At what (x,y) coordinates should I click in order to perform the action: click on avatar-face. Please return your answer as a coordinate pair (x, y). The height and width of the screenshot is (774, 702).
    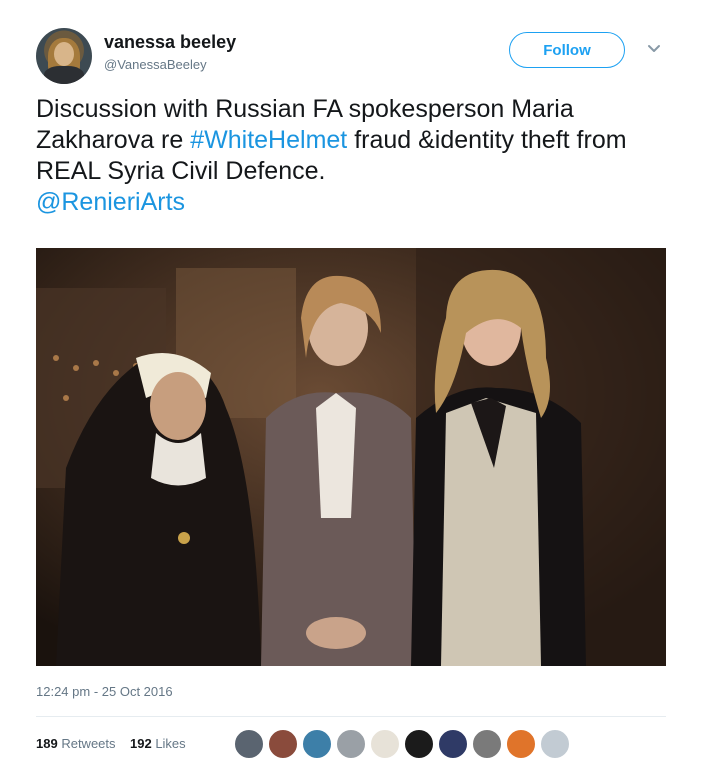
    Looking at the image, I should click on (64, 54).